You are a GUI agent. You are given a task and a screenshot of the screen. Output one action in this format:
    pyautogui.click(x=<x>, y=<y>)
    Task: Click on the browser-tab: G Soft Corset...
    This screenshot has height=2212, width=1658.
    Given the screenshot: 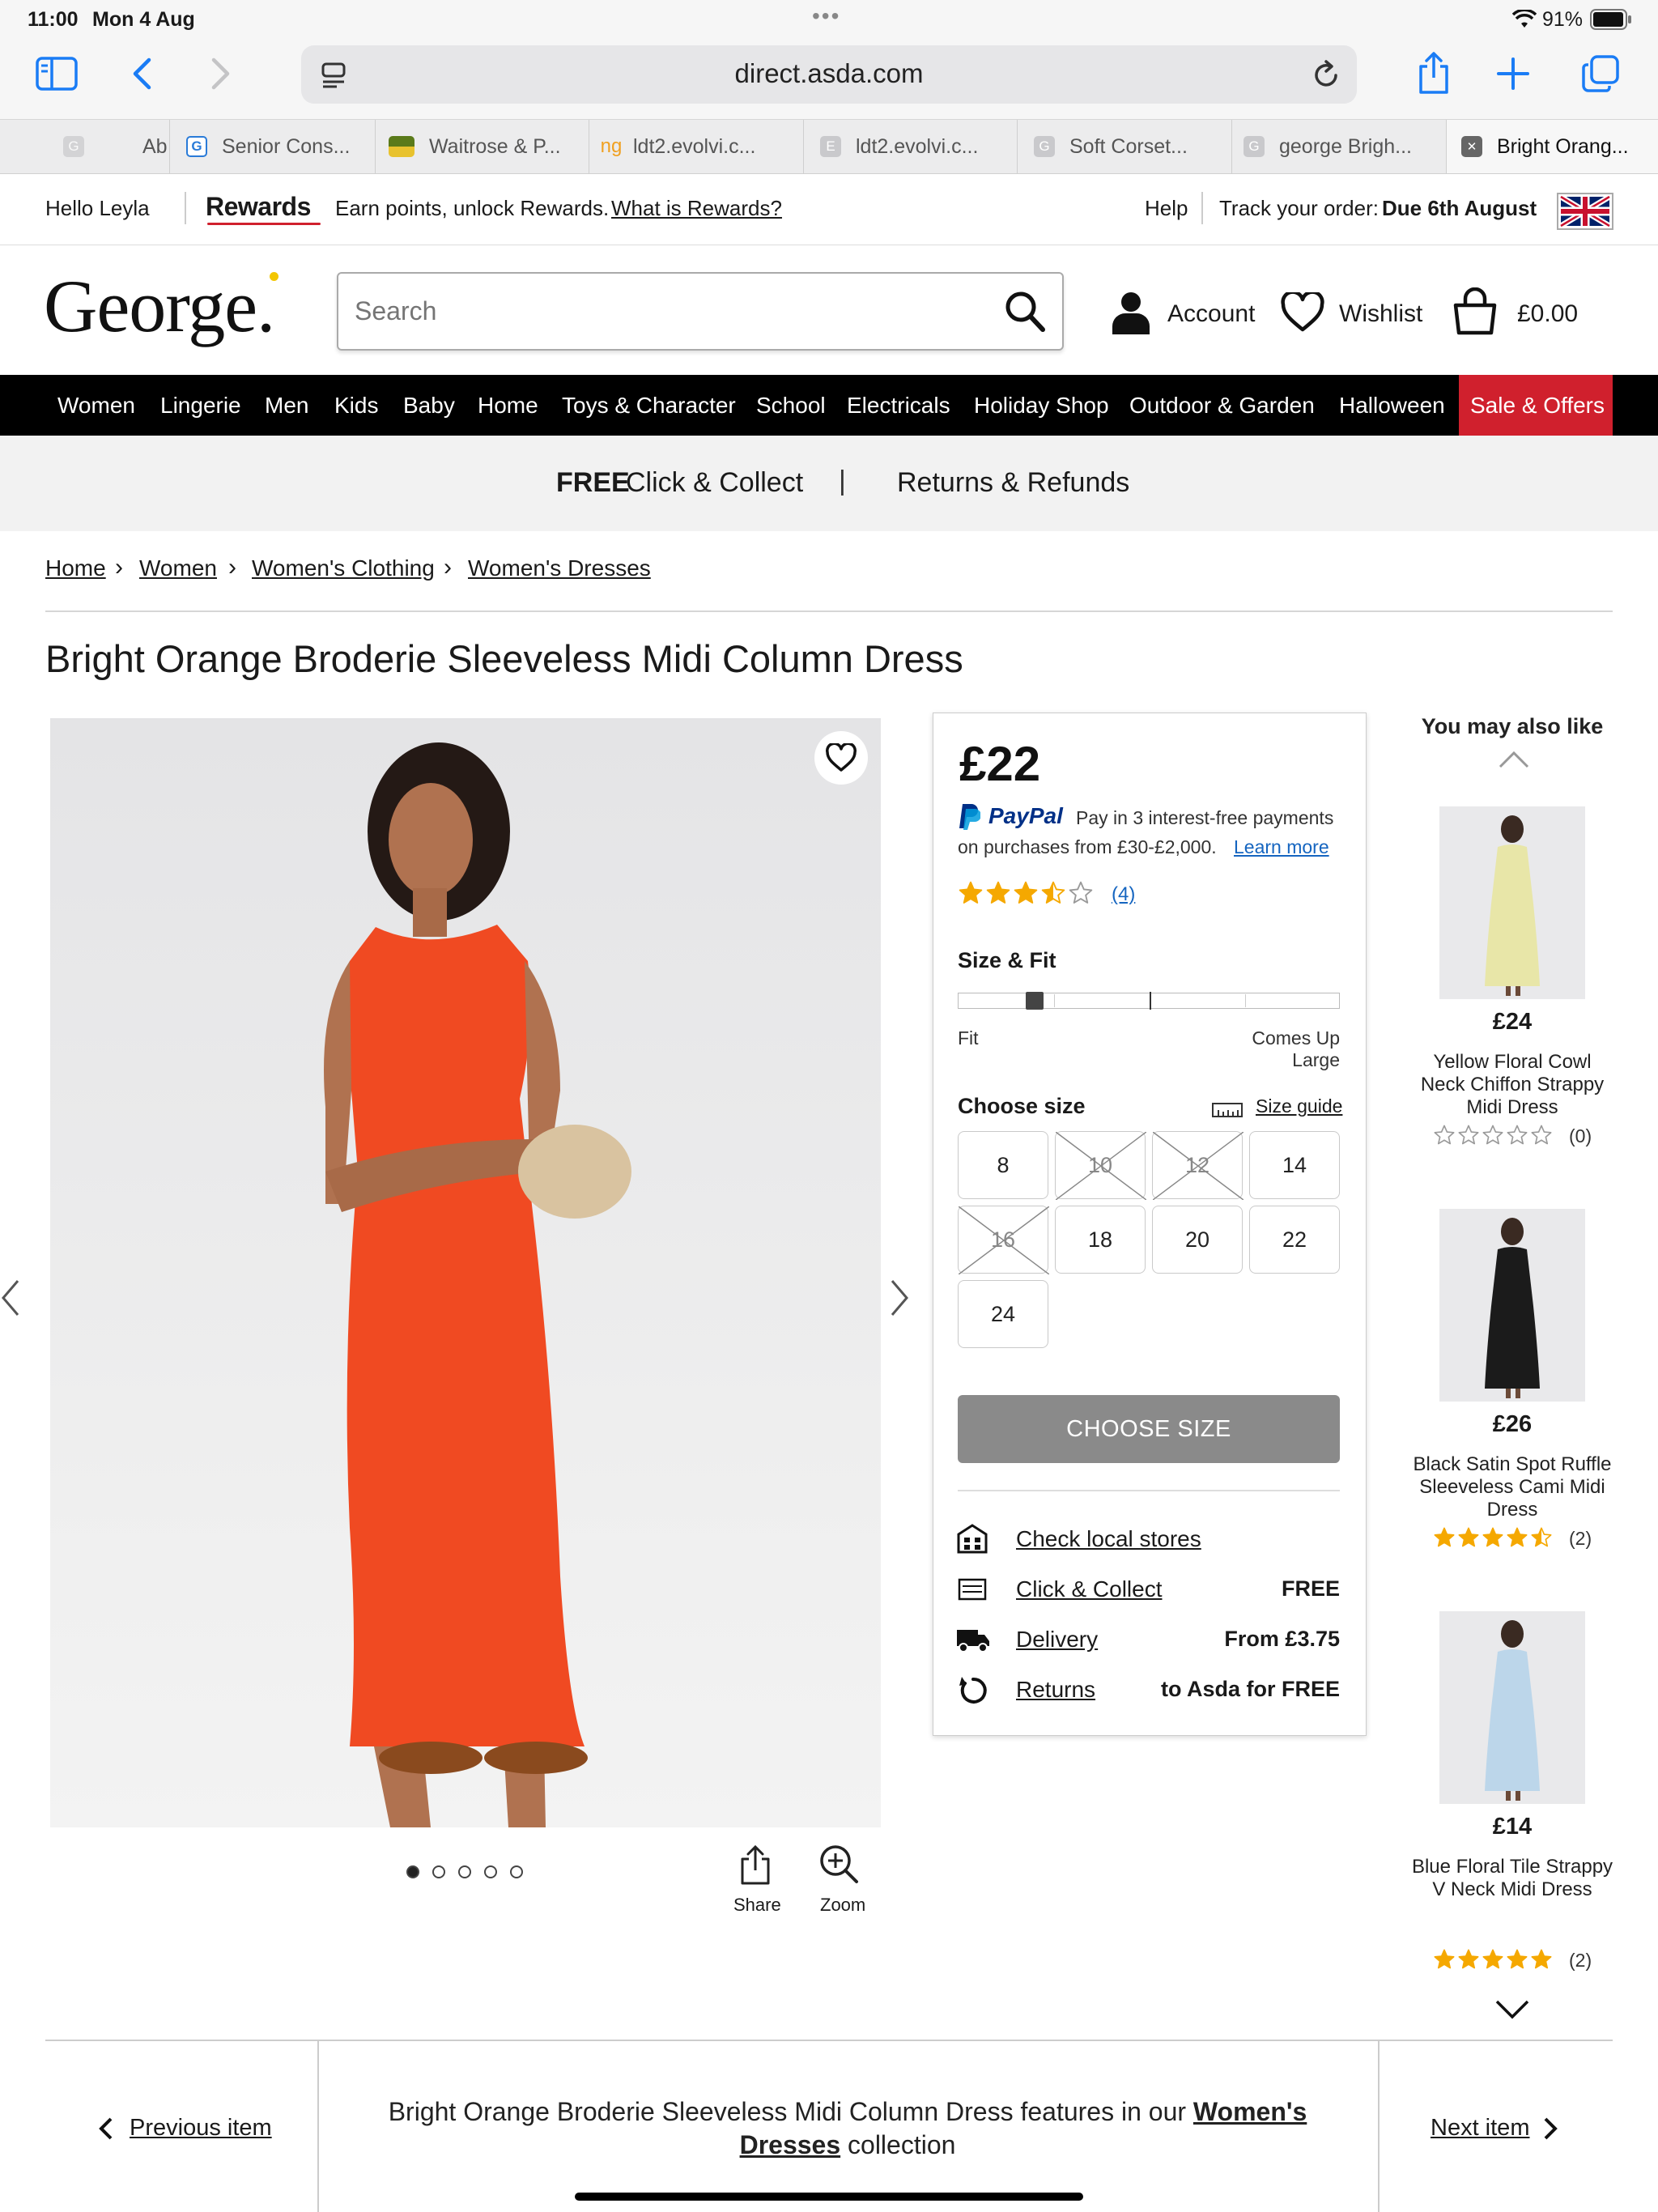 What is the action you would take?
    pyautogui.click(x=1125, y=146)
    